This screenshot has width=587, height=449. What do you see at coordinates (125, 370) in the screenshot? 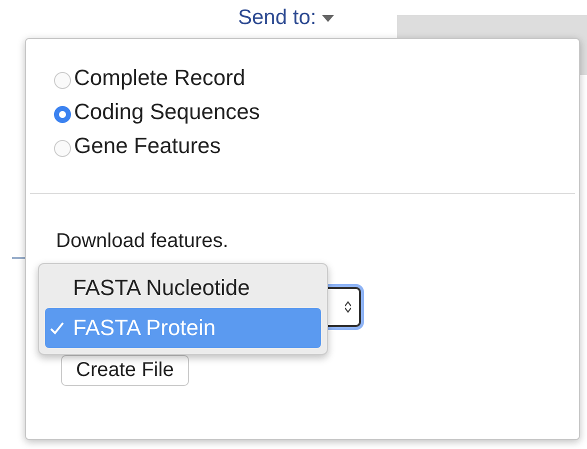
I see `create-file-button: Create File` at bounding box center [125, 370].